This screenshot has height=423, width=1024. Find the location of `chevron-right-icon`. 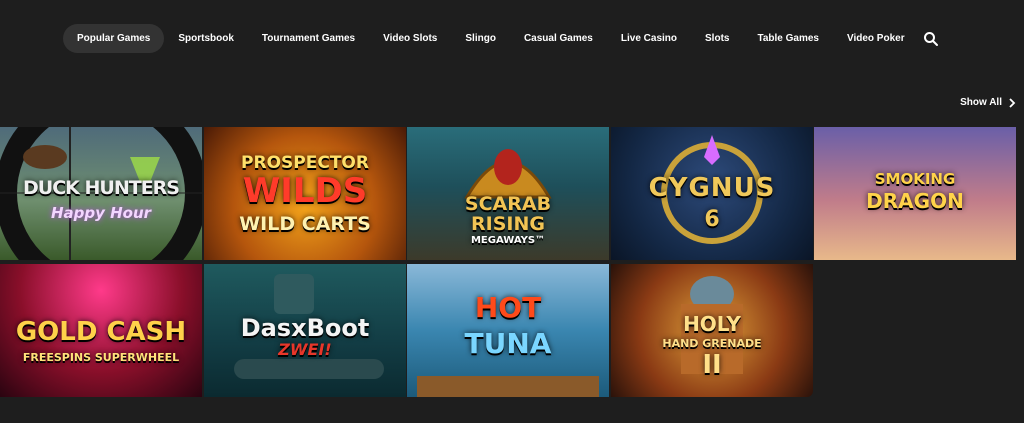

chevron-right-icon is located at coordinates (1012, 102).